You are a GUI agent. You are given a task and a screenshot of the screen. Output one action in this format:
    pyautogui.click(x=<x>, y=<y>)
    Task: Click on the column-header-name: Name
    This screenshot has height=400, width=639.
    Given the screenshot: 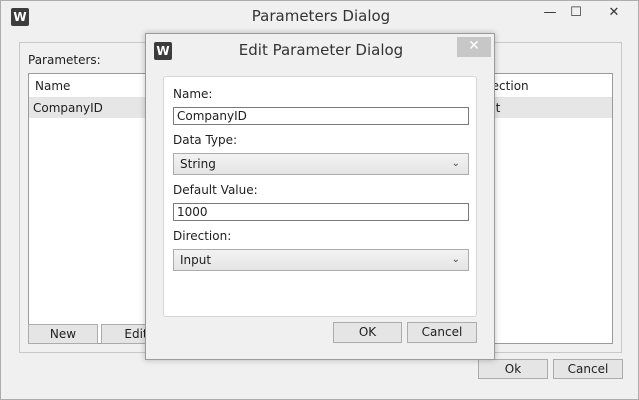 What is the action you would take?
    pyautogui.click(x=49, y=86)
    